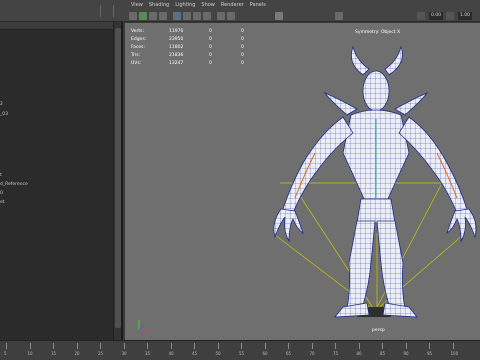 This screenshot has width=480, height=360. What do you see at coordinates (2, 202) in the screenshot?
I see `outliner-item: et` at bounding box center [2, 202].